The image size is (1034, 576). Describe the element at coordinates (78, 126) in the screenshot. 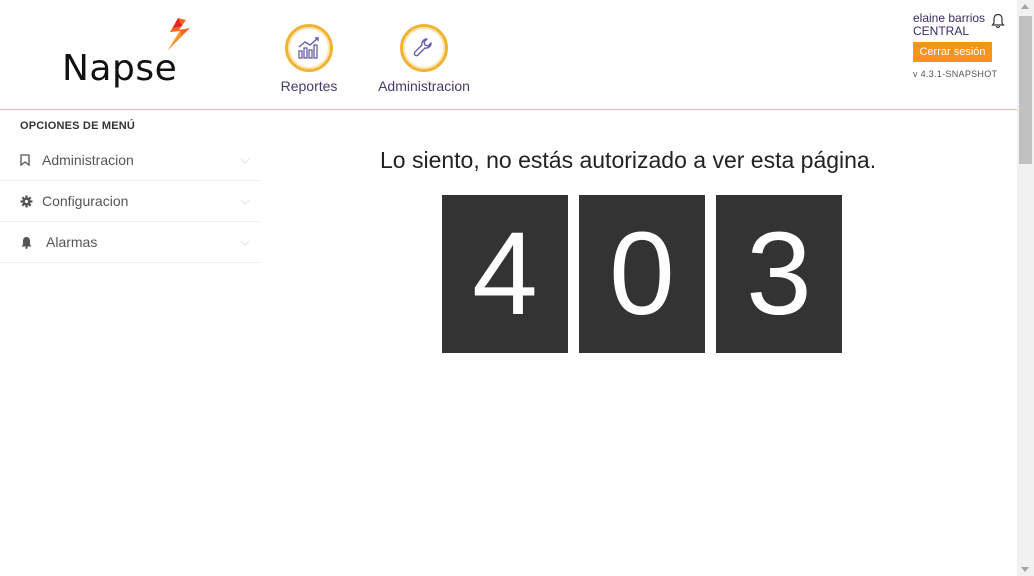

I see `sidebar-title: OPCIONES DE MENÚ` at that location.